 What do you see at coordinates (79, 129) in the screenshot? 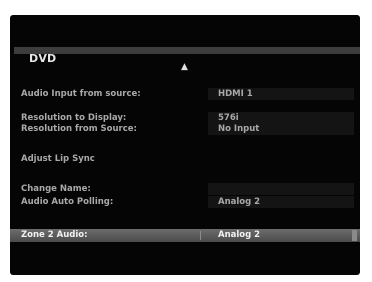
I see `row-label: Resolution from Source:` at bounding box center [79, 129].